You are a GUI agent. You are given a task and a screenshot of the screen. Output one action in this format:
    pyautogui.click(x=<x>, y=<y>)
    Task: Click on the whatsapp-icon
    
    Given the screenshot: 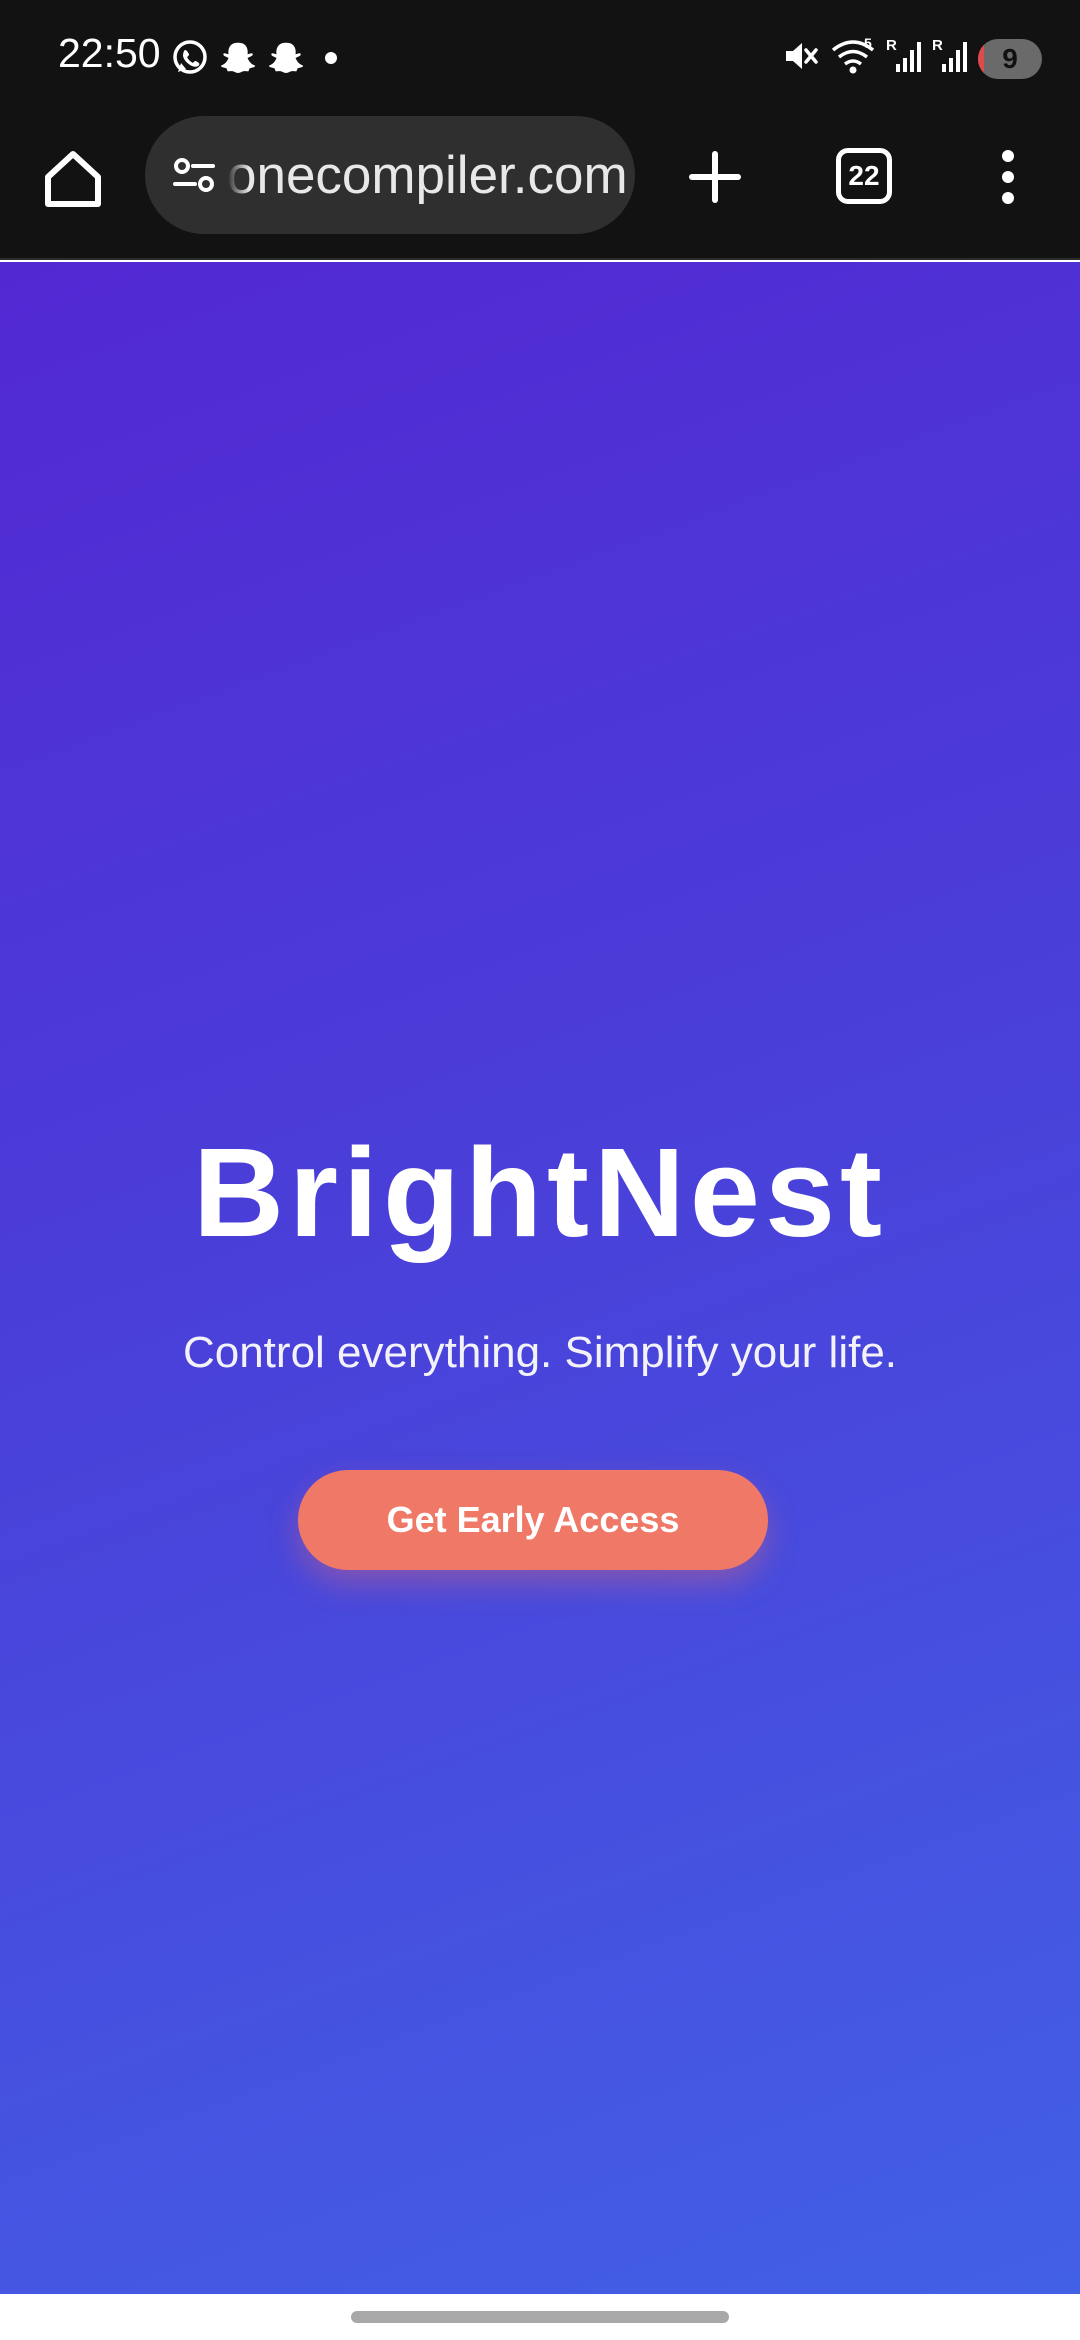 What is the action you would take?
    pyautogui.click(x=190, y=60)
    